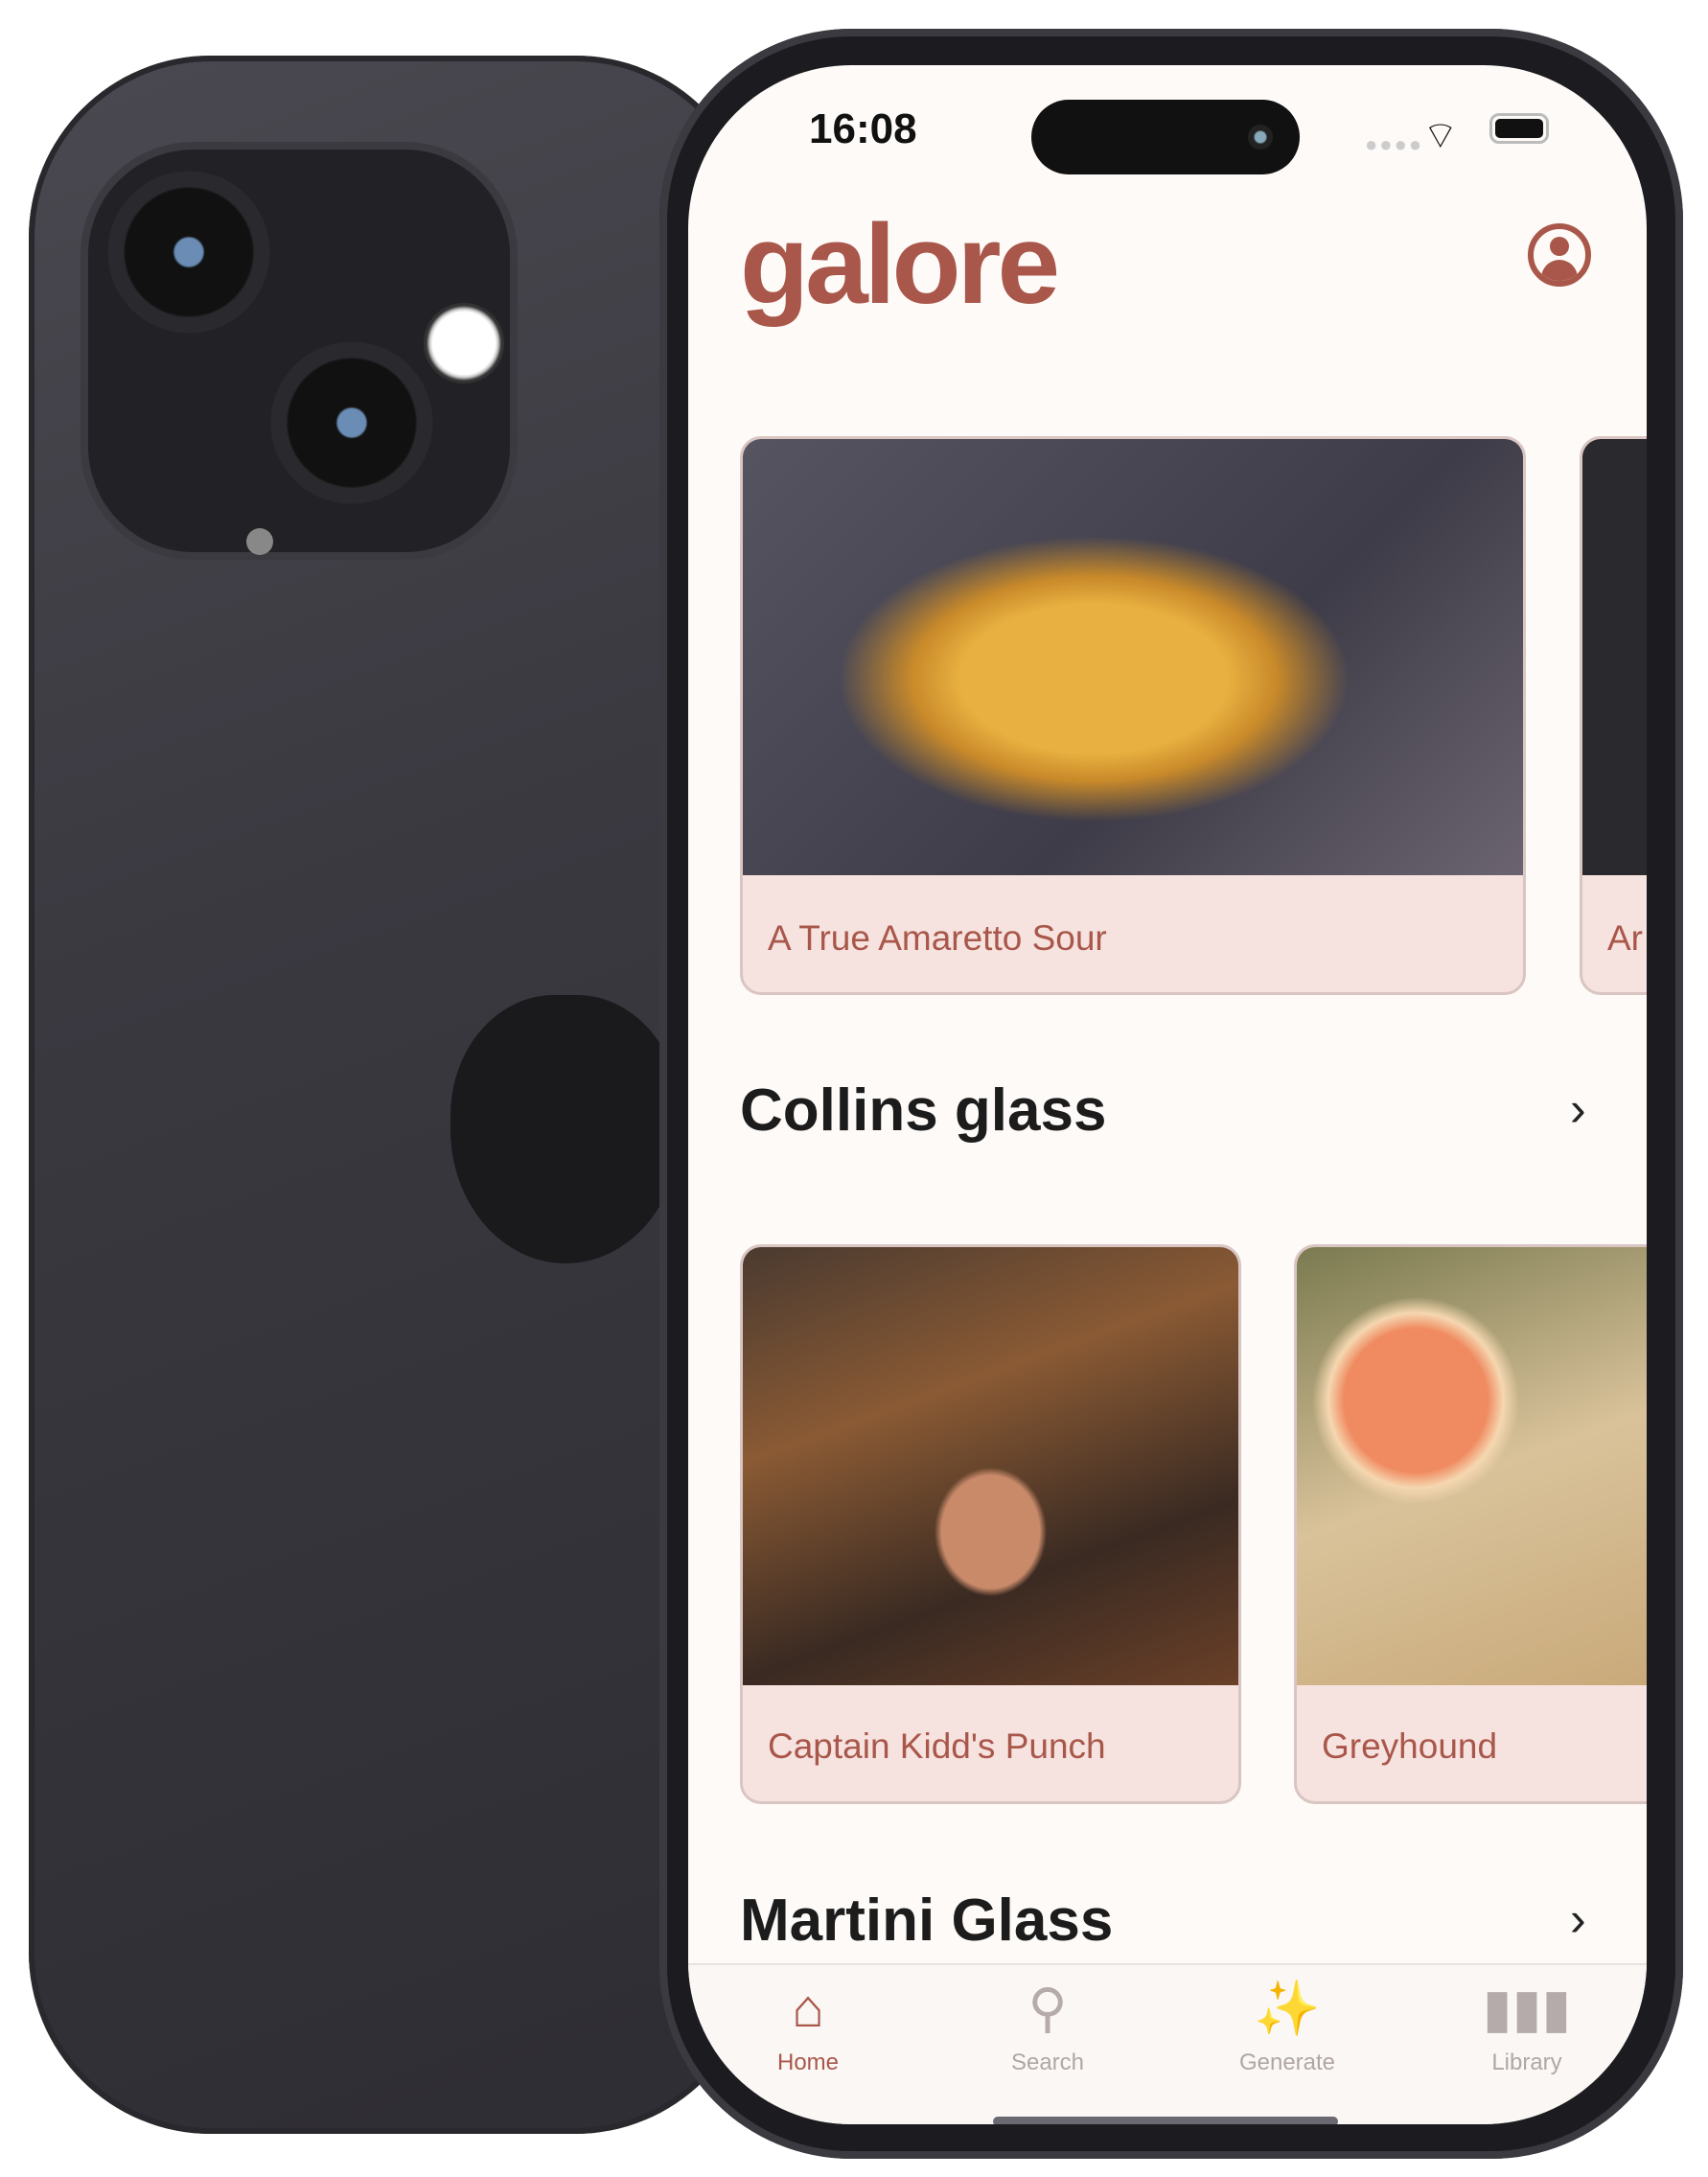 The height and width of the screenshot is (2177, 1708). What do you see at coordinates (1287, 2062) in the screenshot?
I see `tab-label: Generate` at bounding box center [1287, 2062].